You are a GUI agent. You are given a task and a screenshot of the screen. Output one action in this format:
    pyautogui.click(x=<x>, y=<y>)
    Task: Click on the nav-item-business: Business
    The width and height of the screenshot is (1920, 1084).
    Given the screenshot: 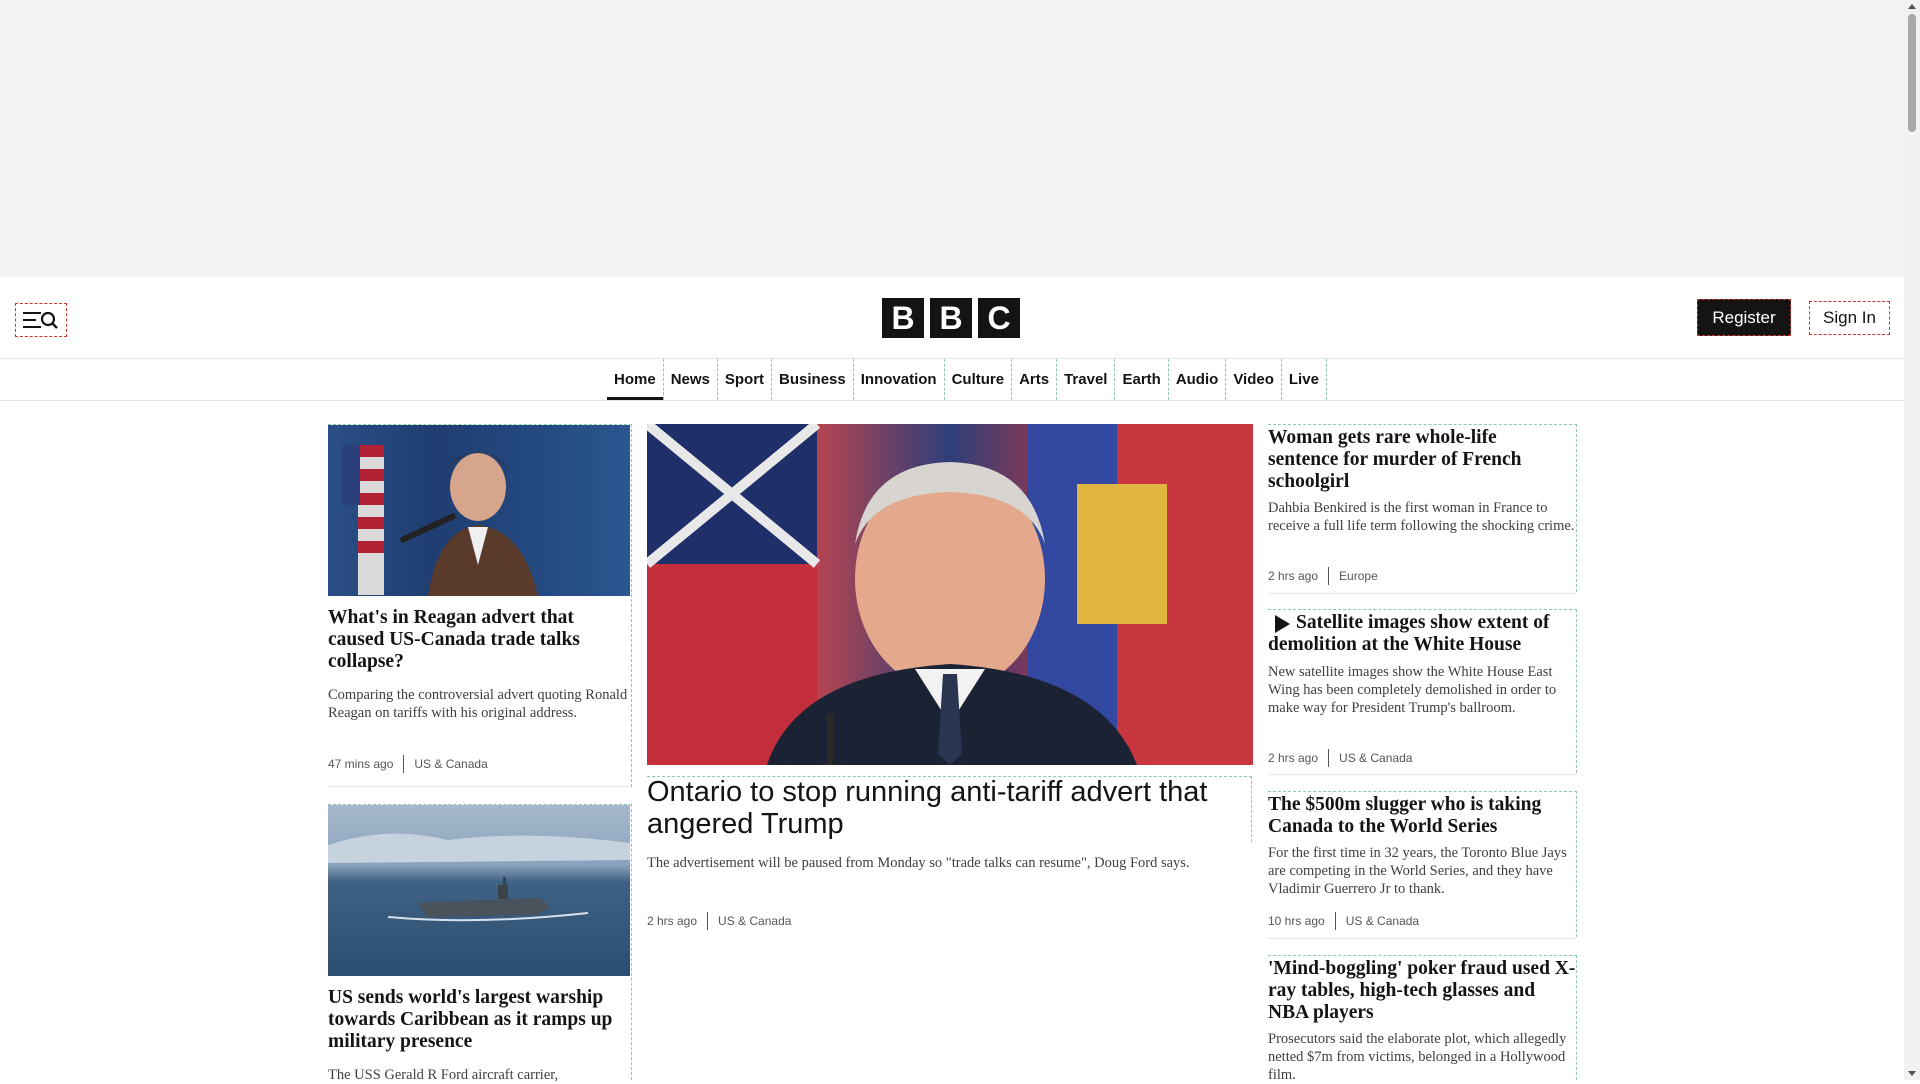 What is the action you would take?
    pyautogui.click(x=813, y=379)
    